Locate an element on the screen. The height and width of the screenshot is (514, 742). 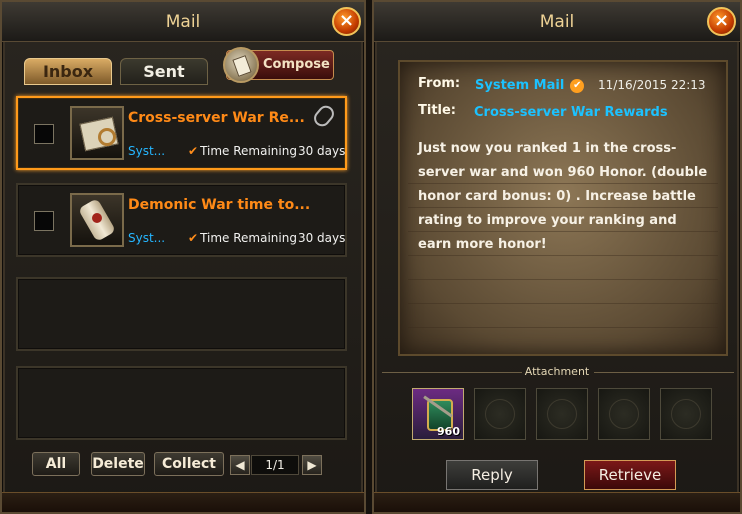
tab-inbox: Inbox is located at coordinates (68, 71).